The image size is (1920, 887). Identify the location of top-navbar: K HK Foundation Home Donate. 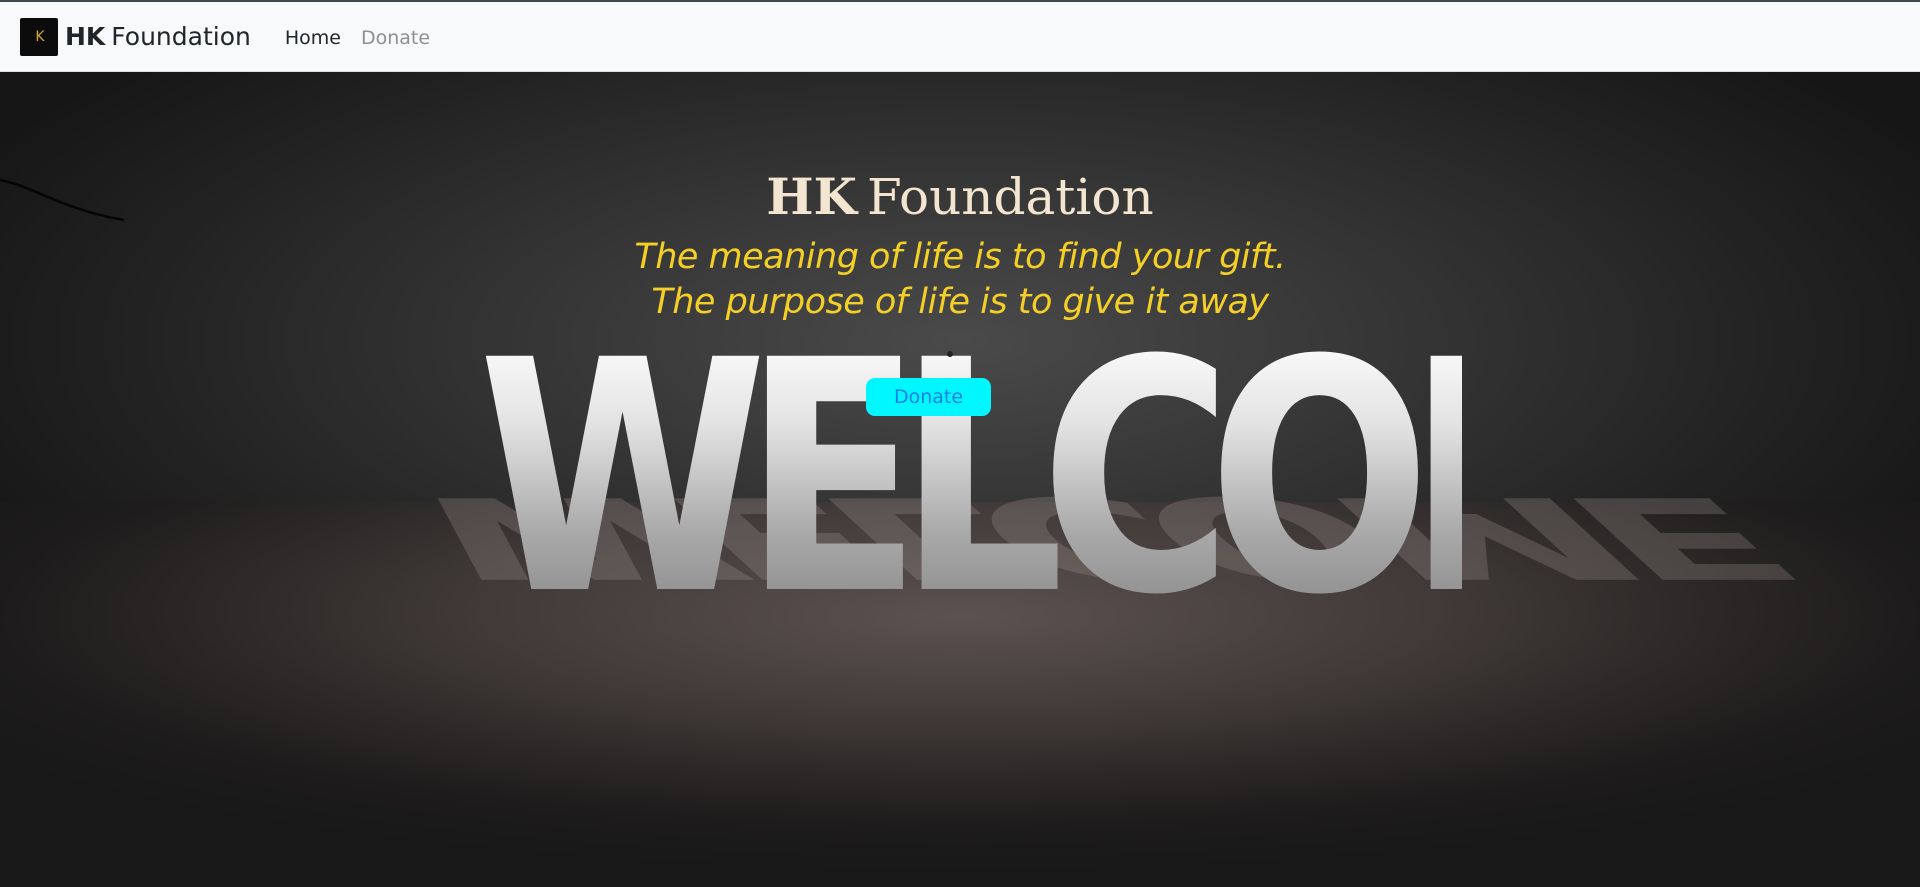
(960, 36).